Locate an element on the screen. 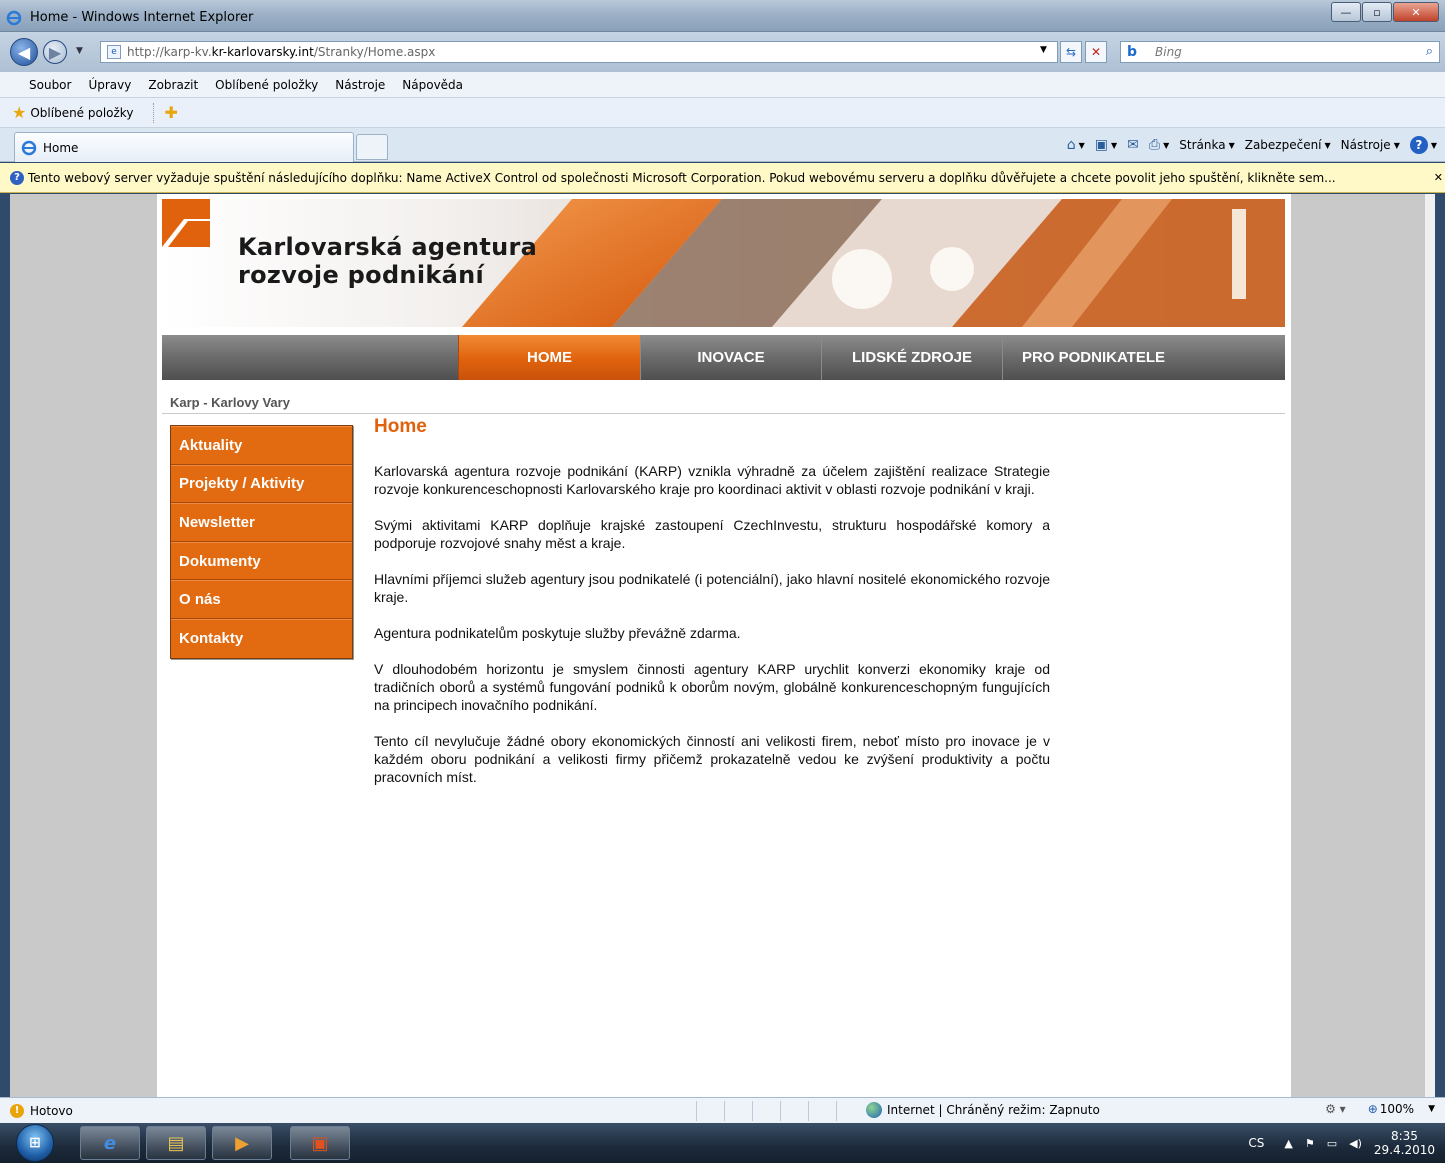  windows-taskbar: ⊞ e ▤ ▶ ▣ CS ▲ ⚑ ▭ ◀) 8:35 29.4.2010 is located at coordinates (722, 1143).